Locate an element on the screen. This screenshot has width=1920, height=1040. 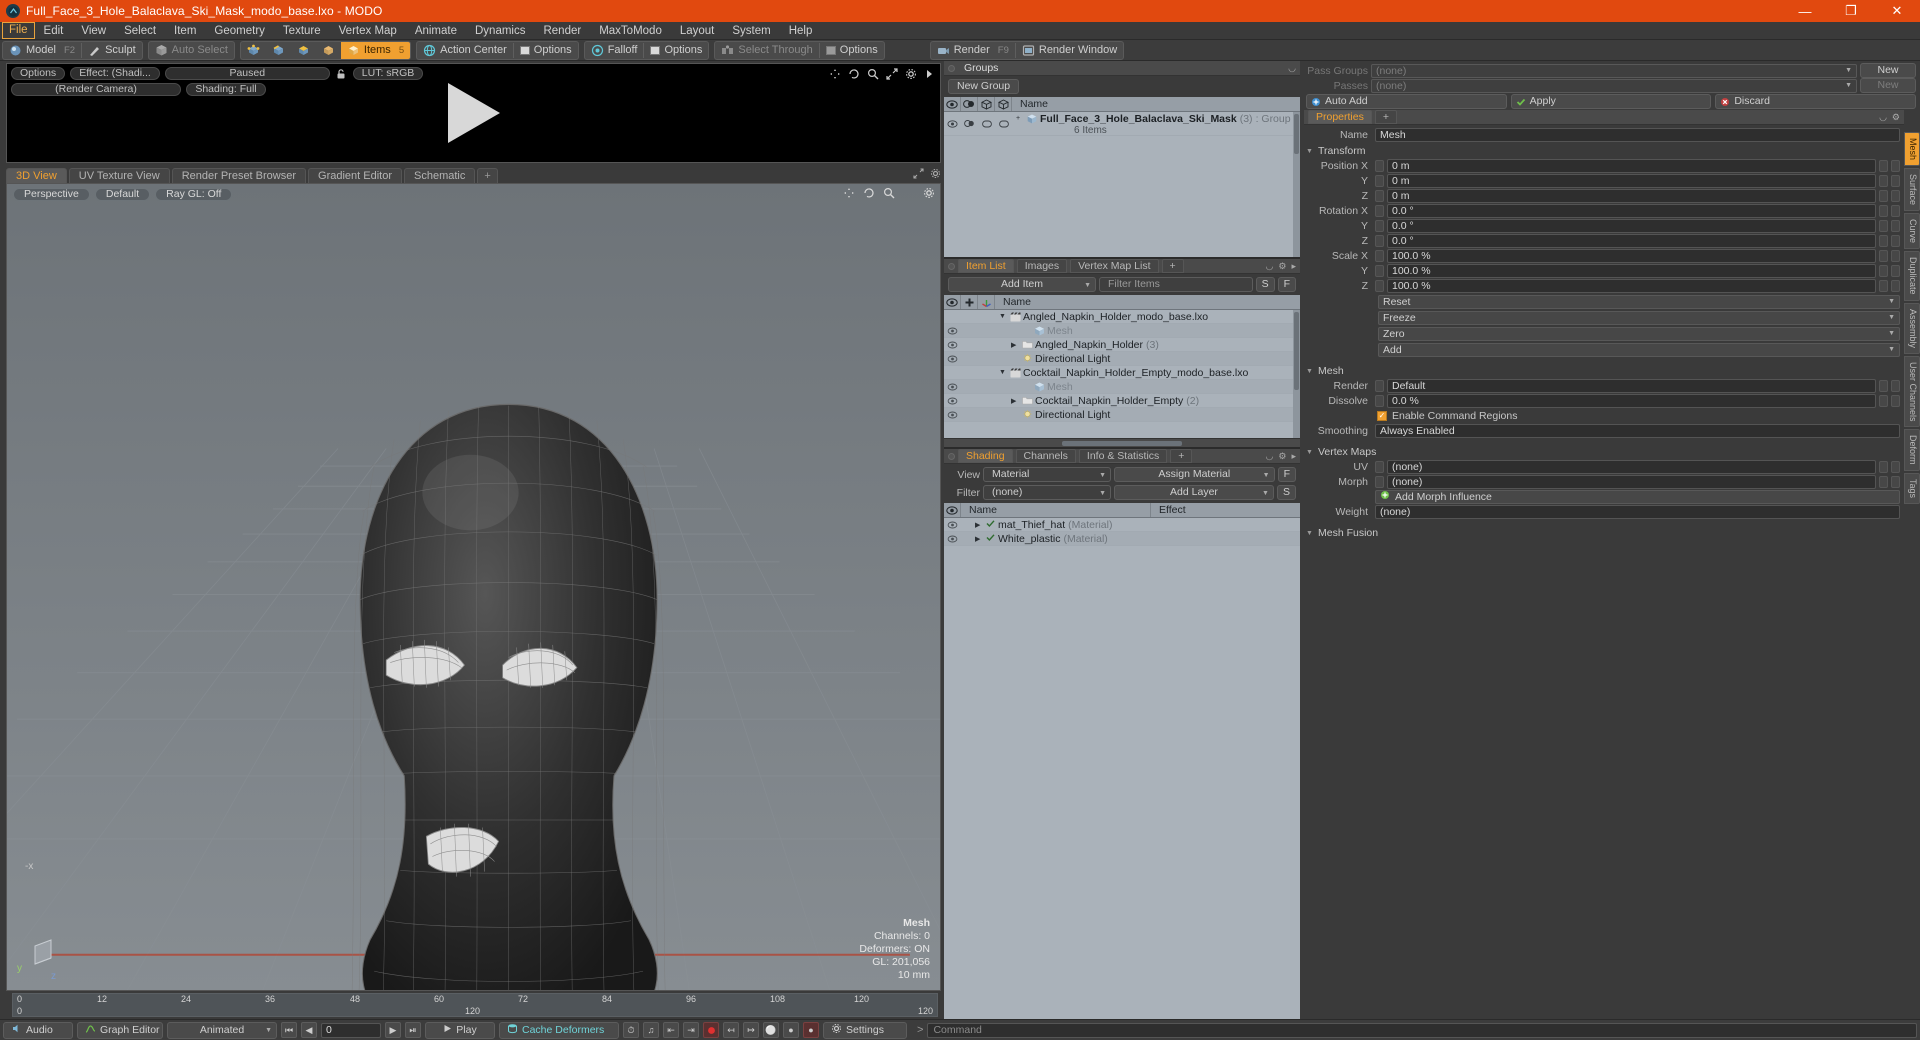
tab-uv-texture-view: UV Texture View is located at coordinates (119, 175).